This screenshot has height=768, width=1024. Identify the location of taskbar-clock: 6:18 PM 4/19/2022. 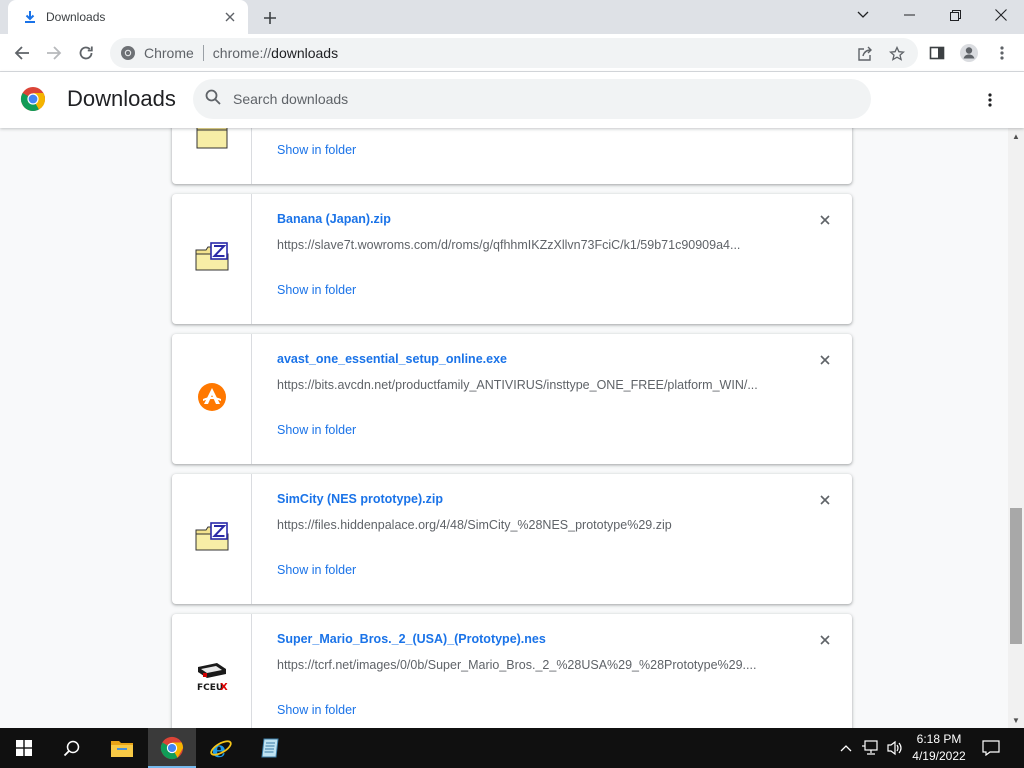
(939, 748).